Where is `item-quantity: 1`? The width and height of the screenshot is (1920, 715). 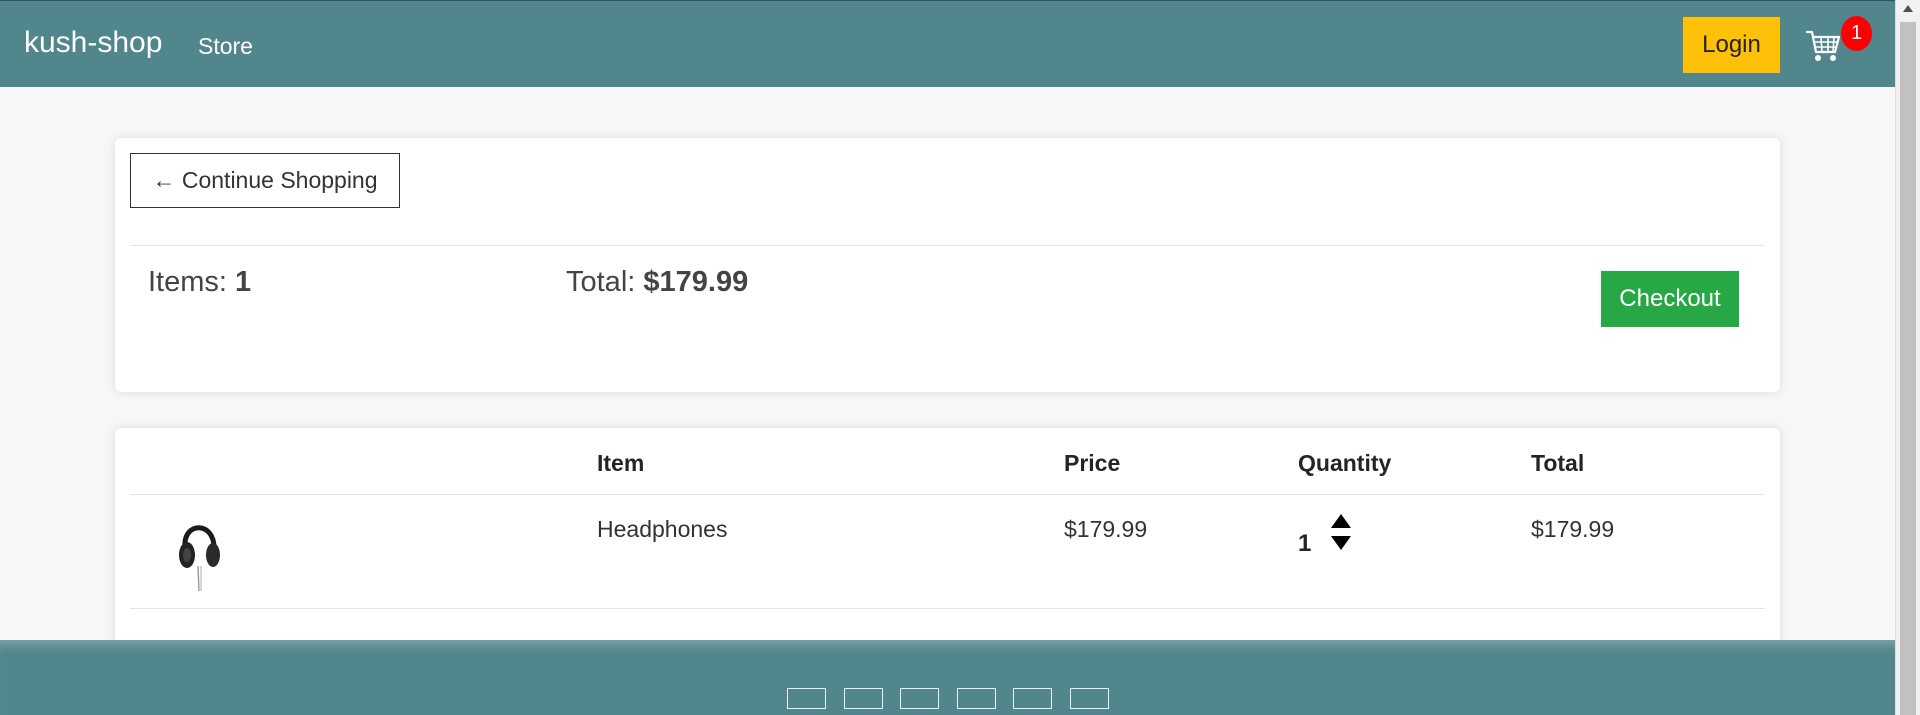
item-quantity: 1 is located at coordinates (1305, 543).